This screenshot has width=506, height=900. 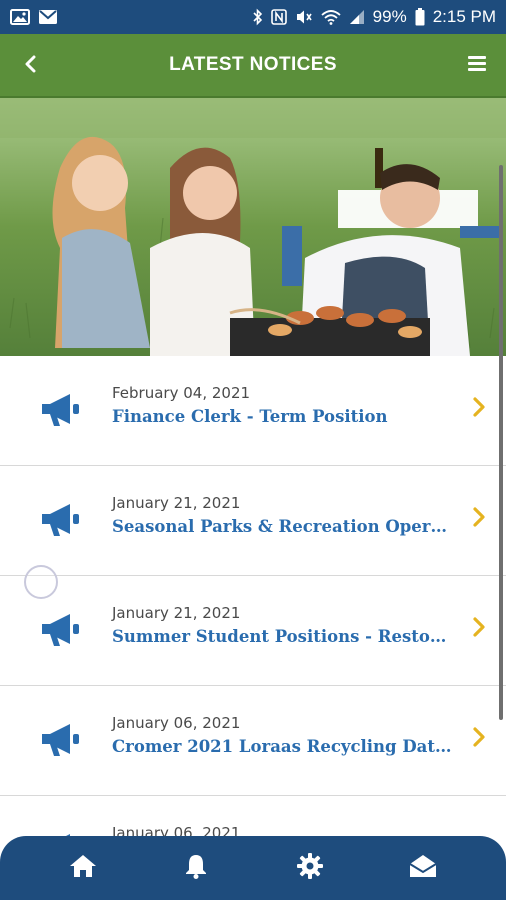 I want to click on back-button, so click(x=30, y=66).